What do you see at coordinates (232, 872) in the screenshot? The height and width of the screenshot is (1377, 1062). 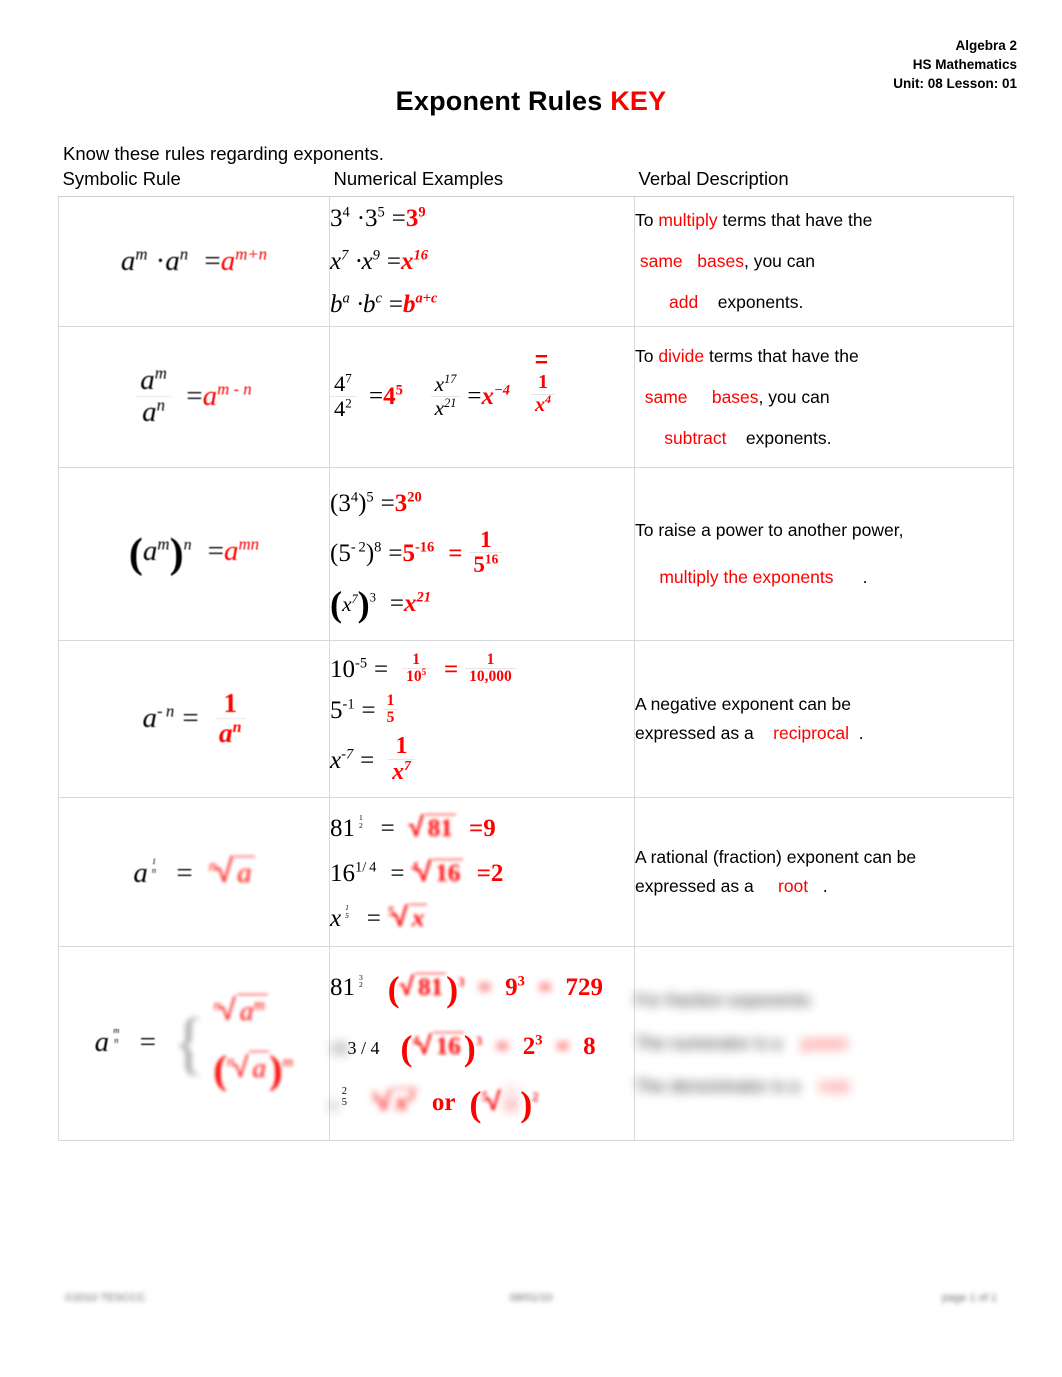 I see `radical-icon: n√ a` at bounding box center [232, 872].